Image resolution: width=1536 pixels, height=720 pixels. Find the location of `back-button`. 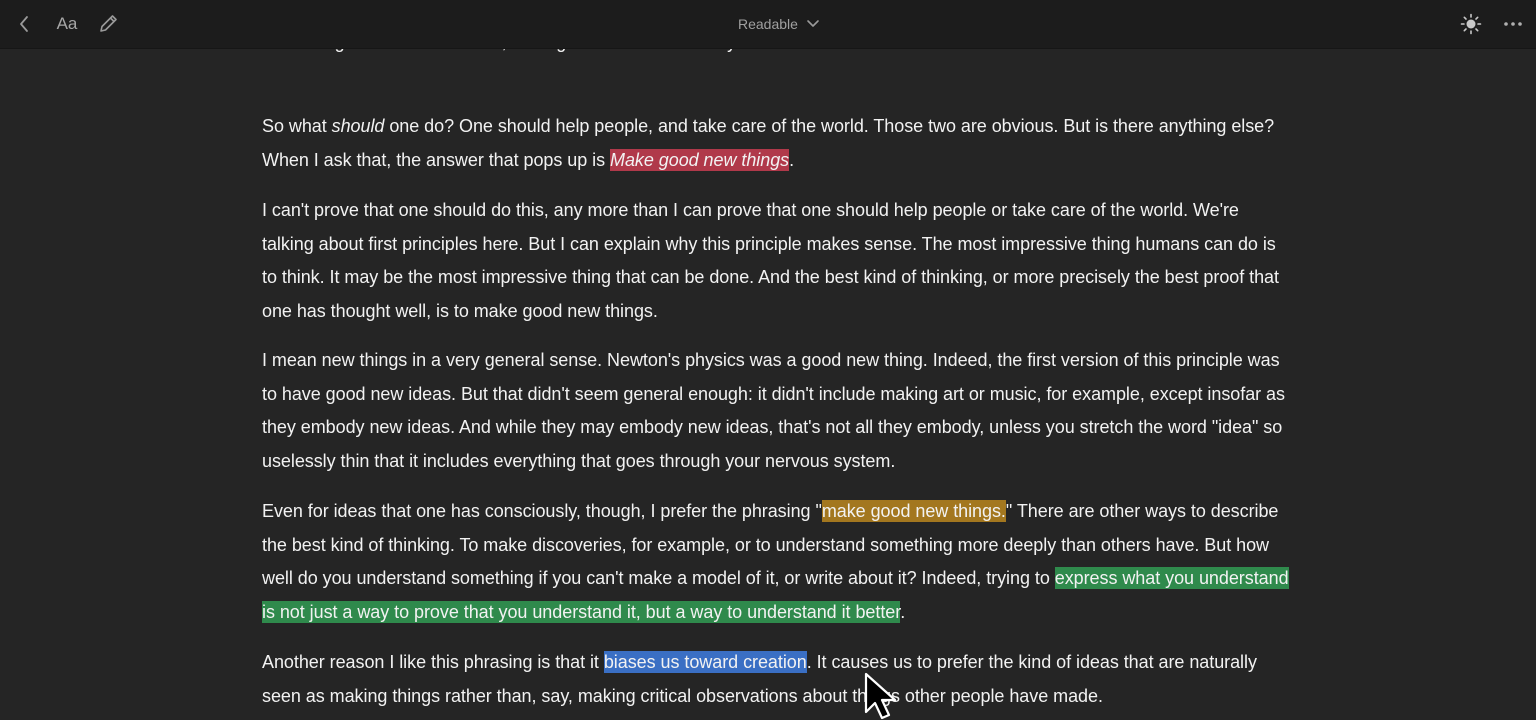

back-button is located at coordinates (24, 24).